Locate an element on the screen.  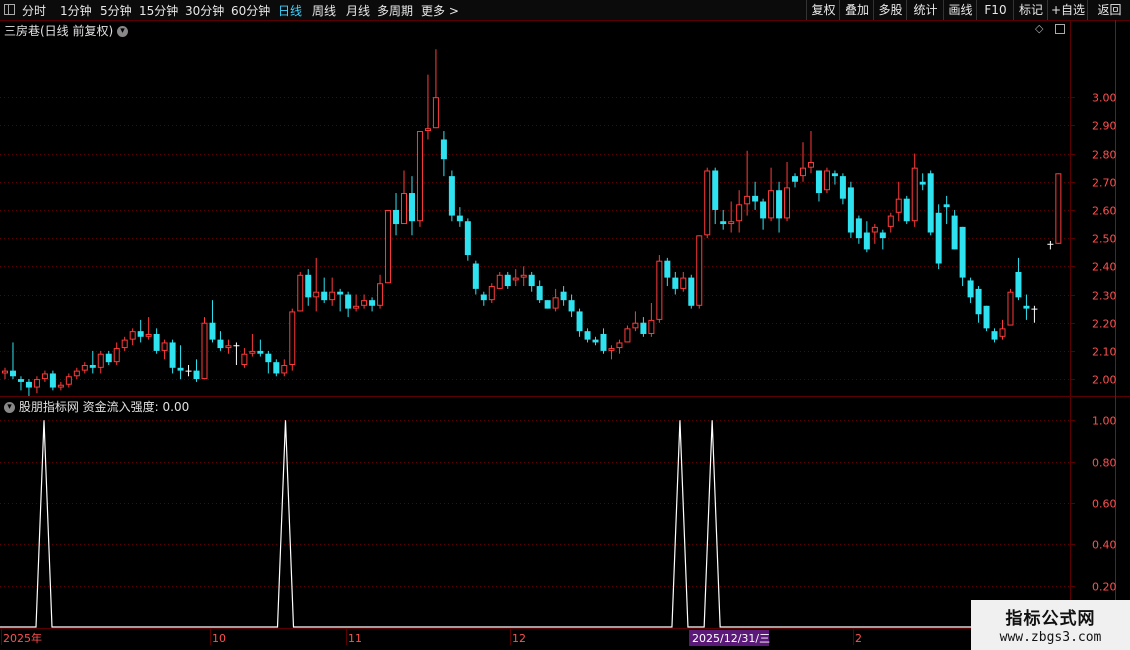
crosshair-date-label: 2025/12/31/三 is located at coordinates (731, 638).